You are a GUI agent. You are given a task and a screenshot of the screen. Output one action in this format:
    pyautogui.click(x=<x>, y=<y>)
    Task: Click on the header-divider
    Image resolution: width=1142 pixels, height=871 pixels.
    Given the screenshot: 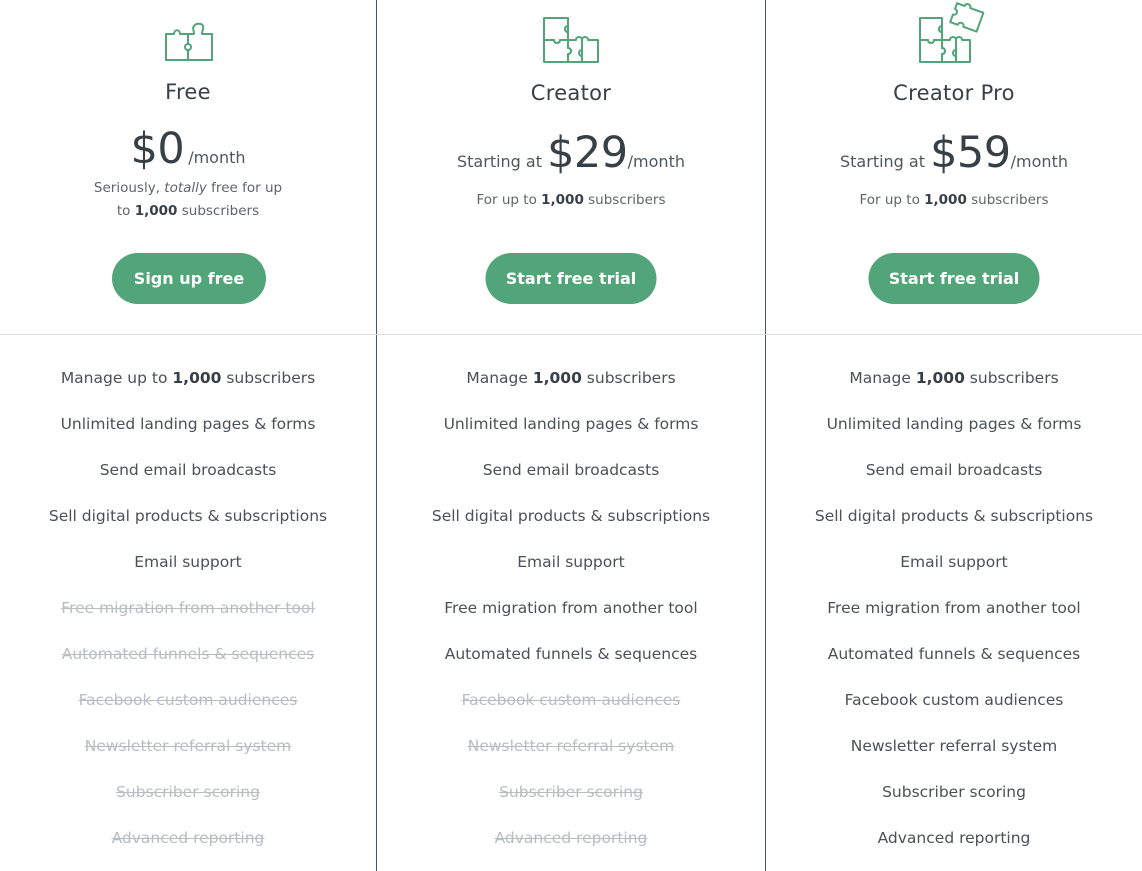 What is the action you would take?
    pyautogui.click(x=571, y=334)
    